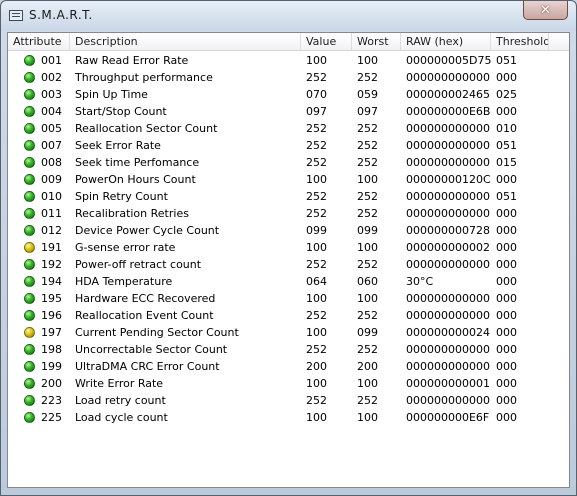 Image resolution: width=577 pixels, height=496 pixels. What do you see at coordinates (288, 400) in the screenshot?
I see `table-row: 223 Load retry count 252 252 000000000000 000` at bounding box center [288, 400].